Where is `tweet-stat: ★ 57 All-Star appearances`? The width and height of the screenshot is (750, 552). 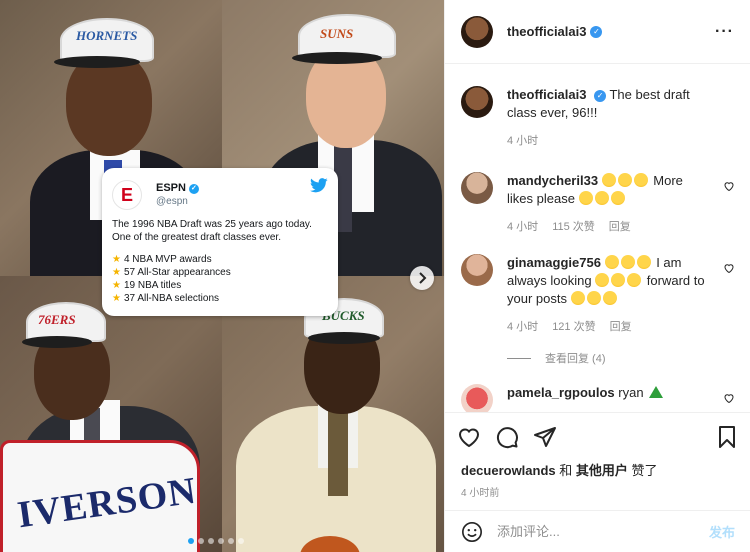 tweet-stat: ★ 57 All-Star appearances is located at coordinates (220, 272).